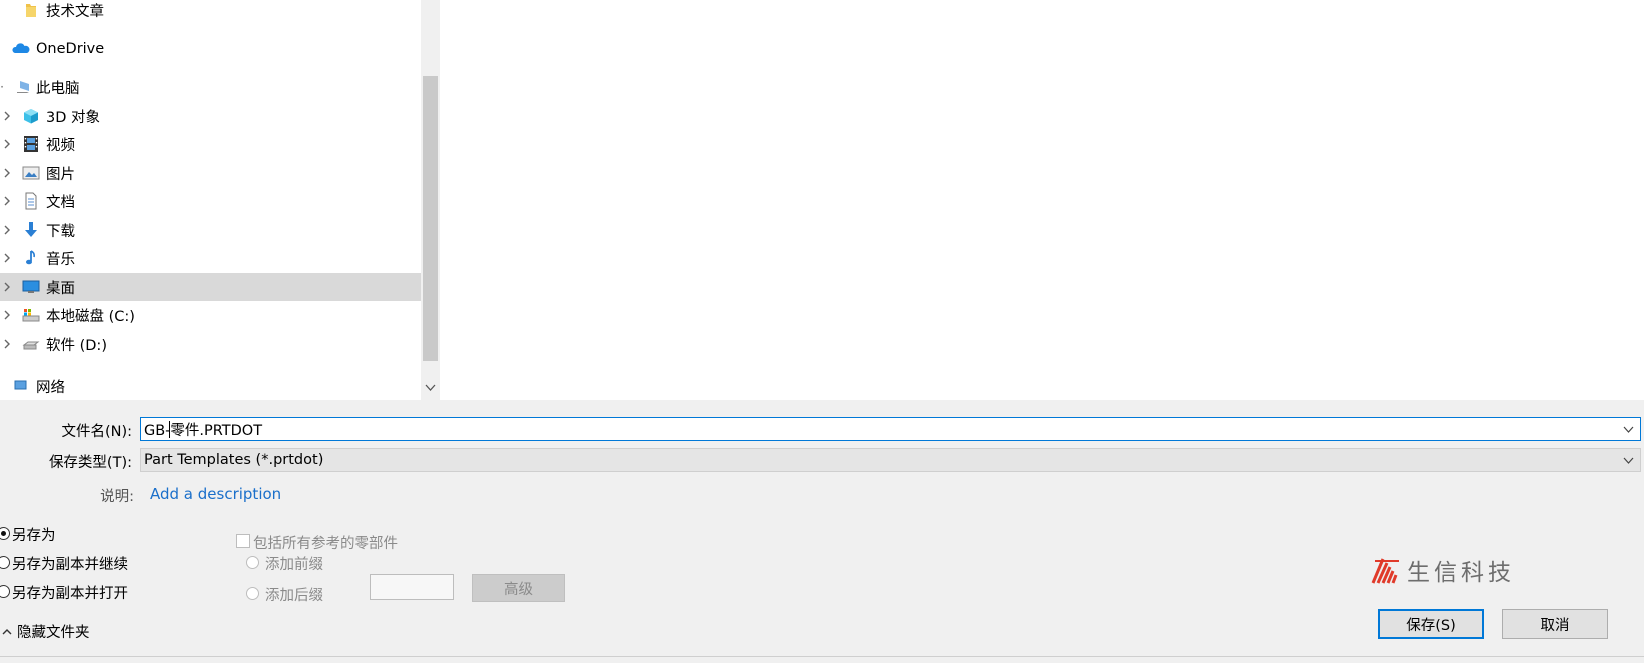 This screenshot has width=1644, height=663. Describe the element at coordinates (294, 596) in the screenshot. I see `add-suffix-label: 添加后缀` at that location.